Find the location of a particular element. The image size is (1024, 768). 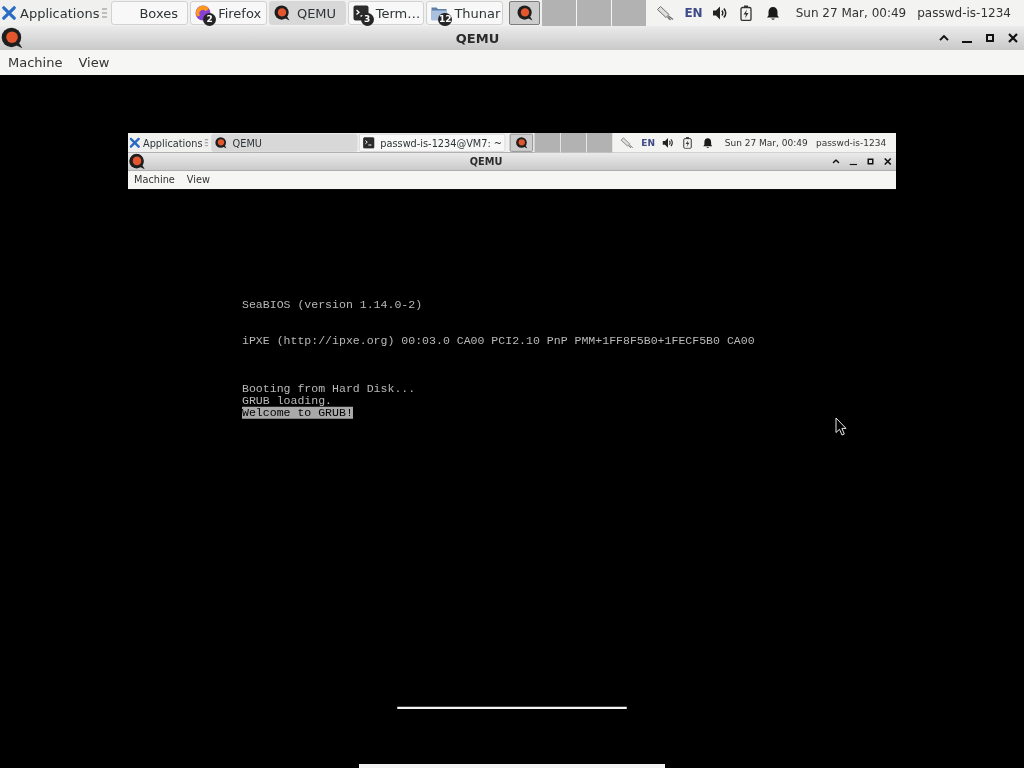

console-line: GRUB loading. is located at coordinates (287, 400).